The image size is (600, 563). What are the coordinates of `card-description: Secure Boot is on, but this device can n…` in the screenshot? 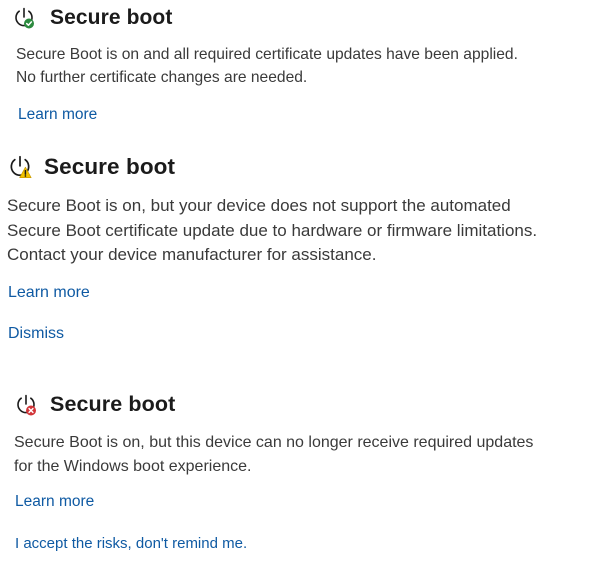 It's located at (273, 455).